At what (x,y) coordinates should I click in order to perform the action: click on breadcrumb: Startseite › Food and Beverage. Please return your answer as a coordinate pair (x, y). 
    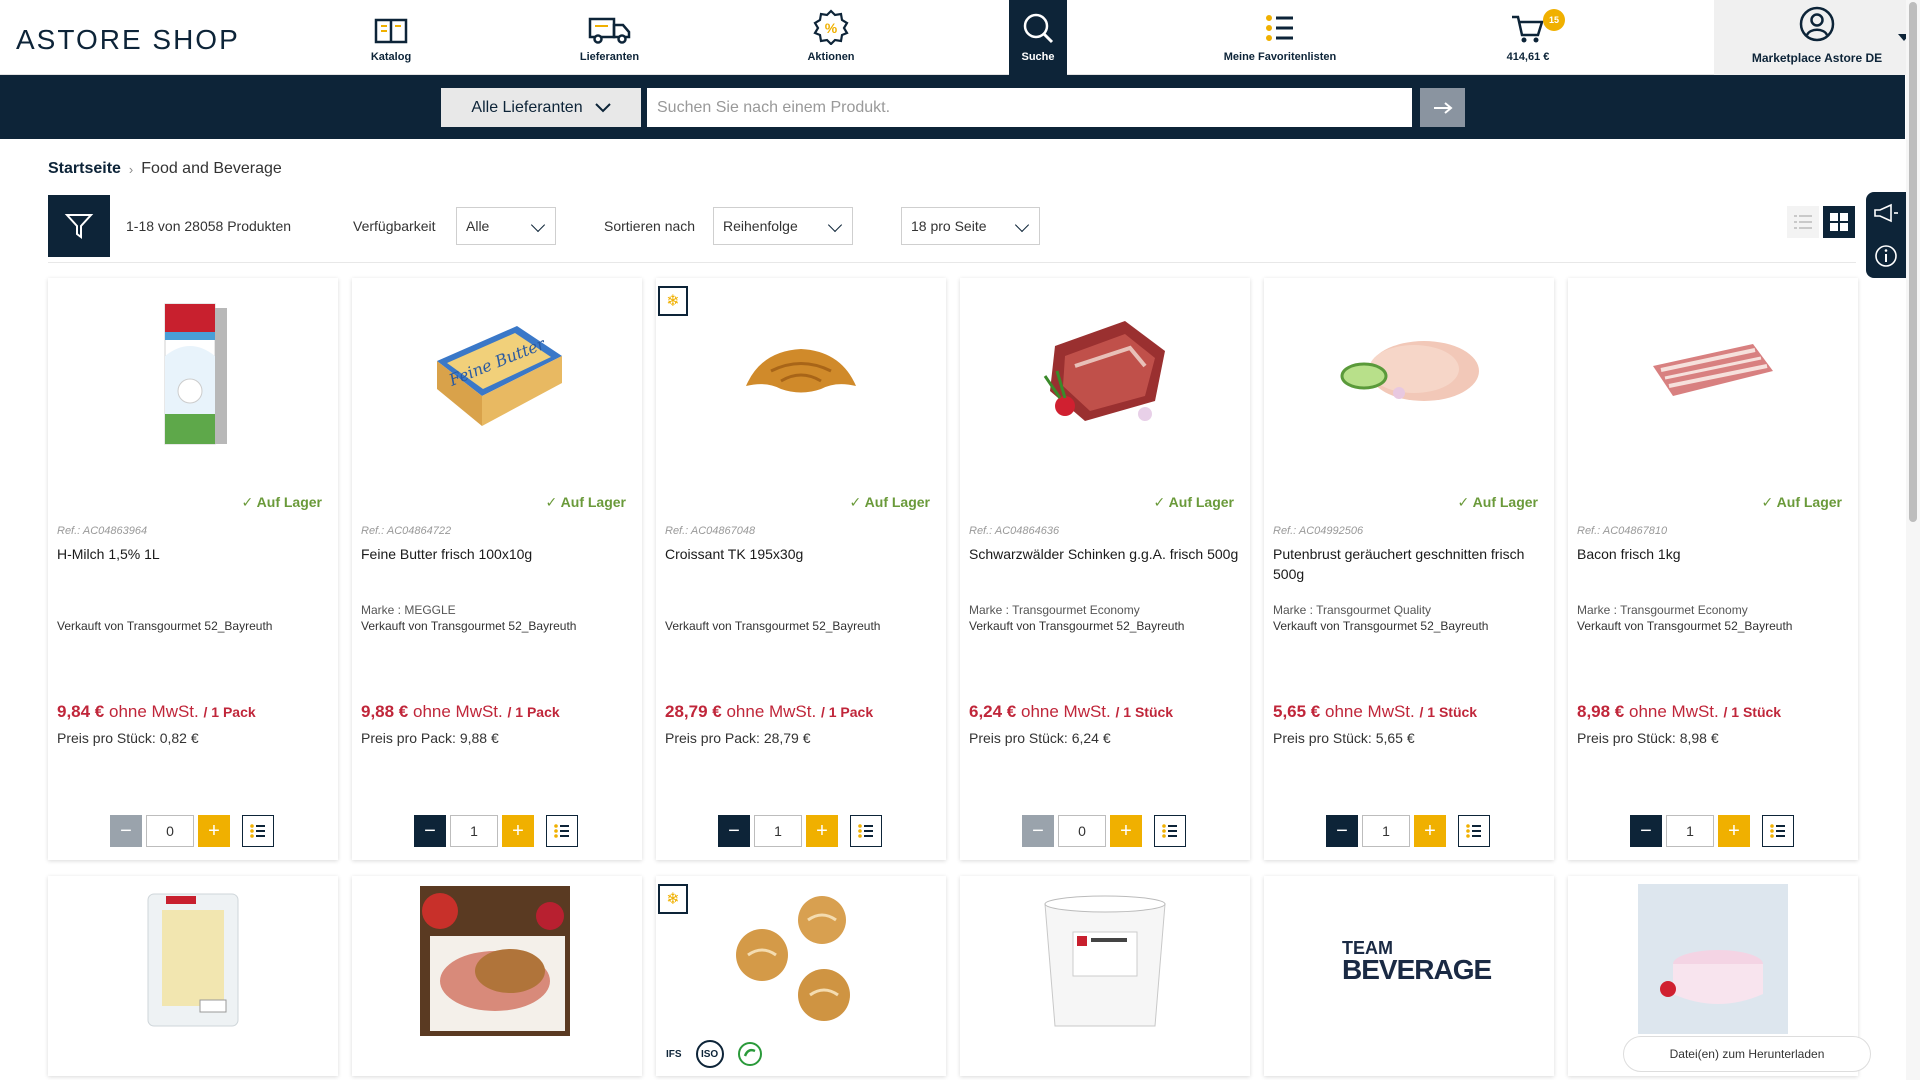
    Looking at the image, I should click on (165, 169).